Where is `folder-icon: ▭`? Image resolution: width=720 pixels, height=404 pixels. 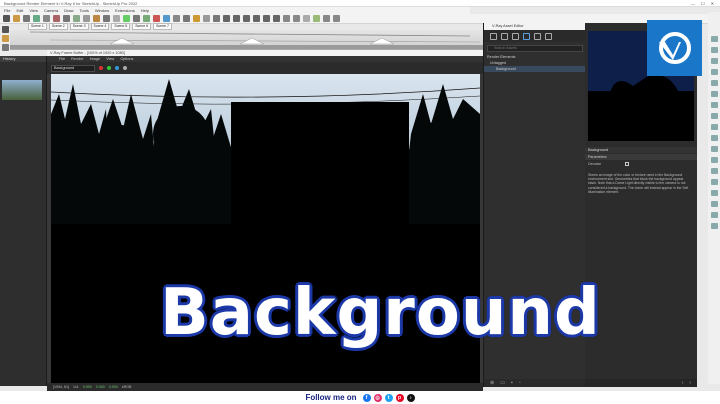 folder-icon: ▭ is located at coordinates (502, 383).